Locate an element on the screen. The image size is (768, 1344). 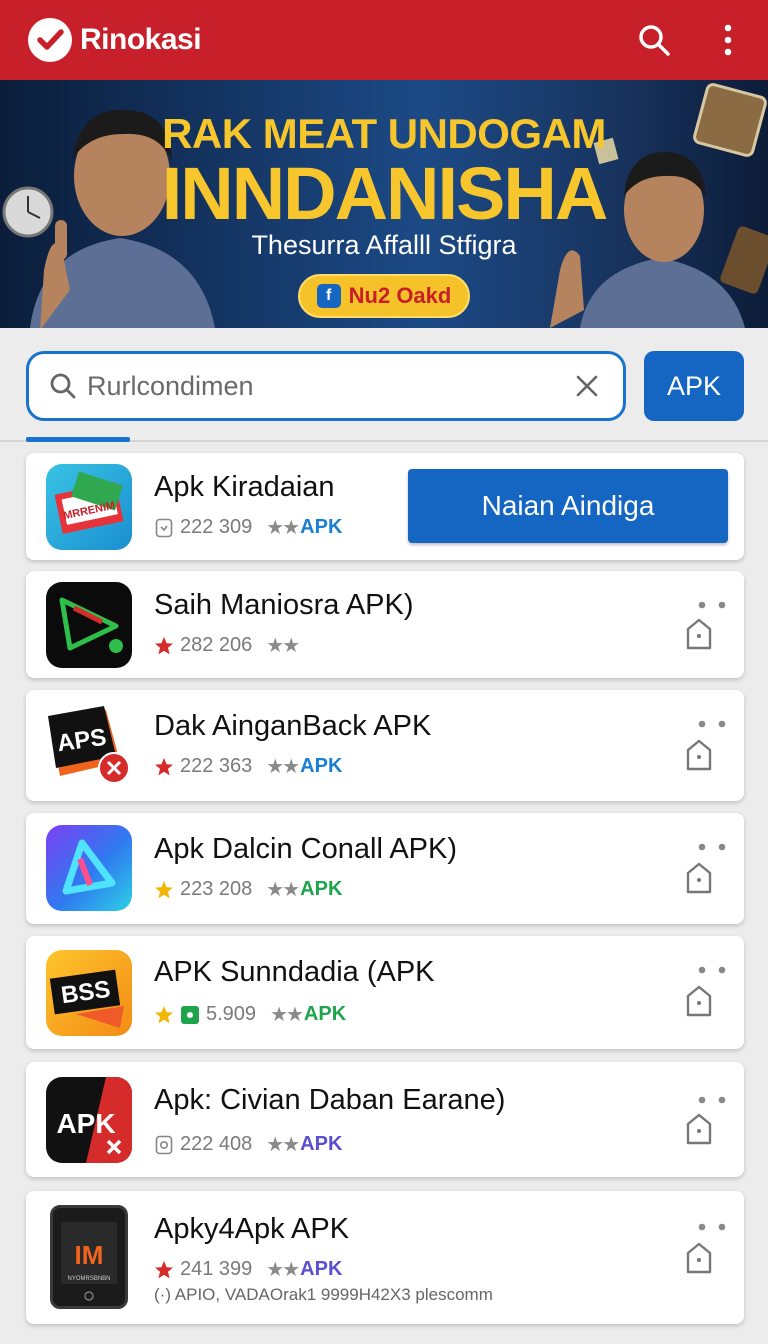
apk-filter-button: APK is located at coordinates (694, 386).